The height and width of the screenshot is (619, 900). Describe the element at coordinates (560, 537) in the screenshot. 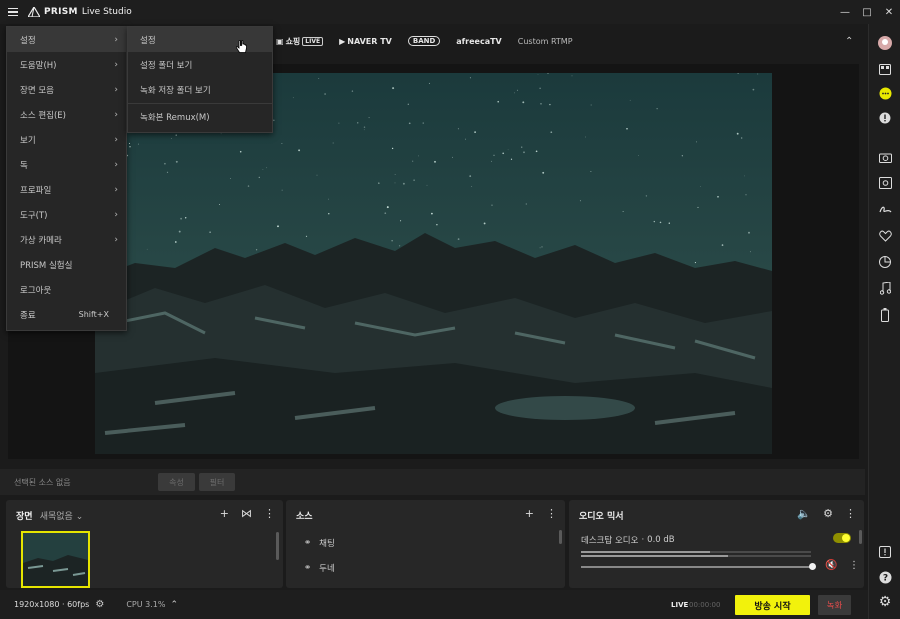

I see `sources-scrollbar` at that location.